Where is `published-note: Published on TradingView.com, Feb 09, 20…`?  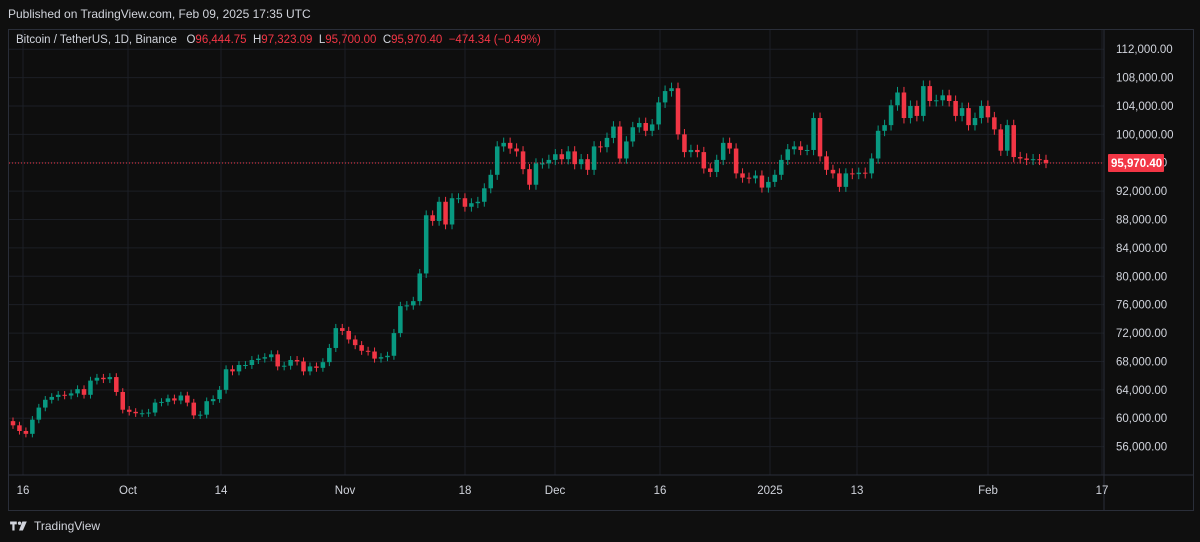
published-note: Published on TradingView.com, Feb 09, 20… is located at coordinates (159, 14).